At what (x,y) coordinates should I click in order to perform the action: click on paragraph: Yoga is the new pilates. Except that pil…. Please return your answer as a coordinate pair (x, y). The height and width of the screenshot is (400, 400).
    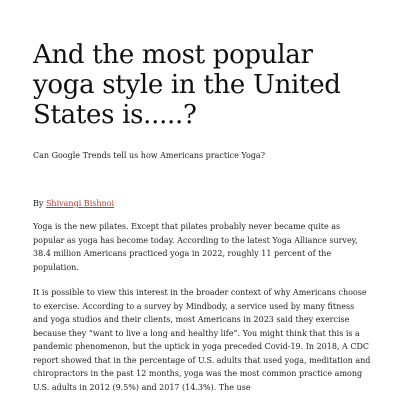
    Looking at the image, I should click on (195, 247).